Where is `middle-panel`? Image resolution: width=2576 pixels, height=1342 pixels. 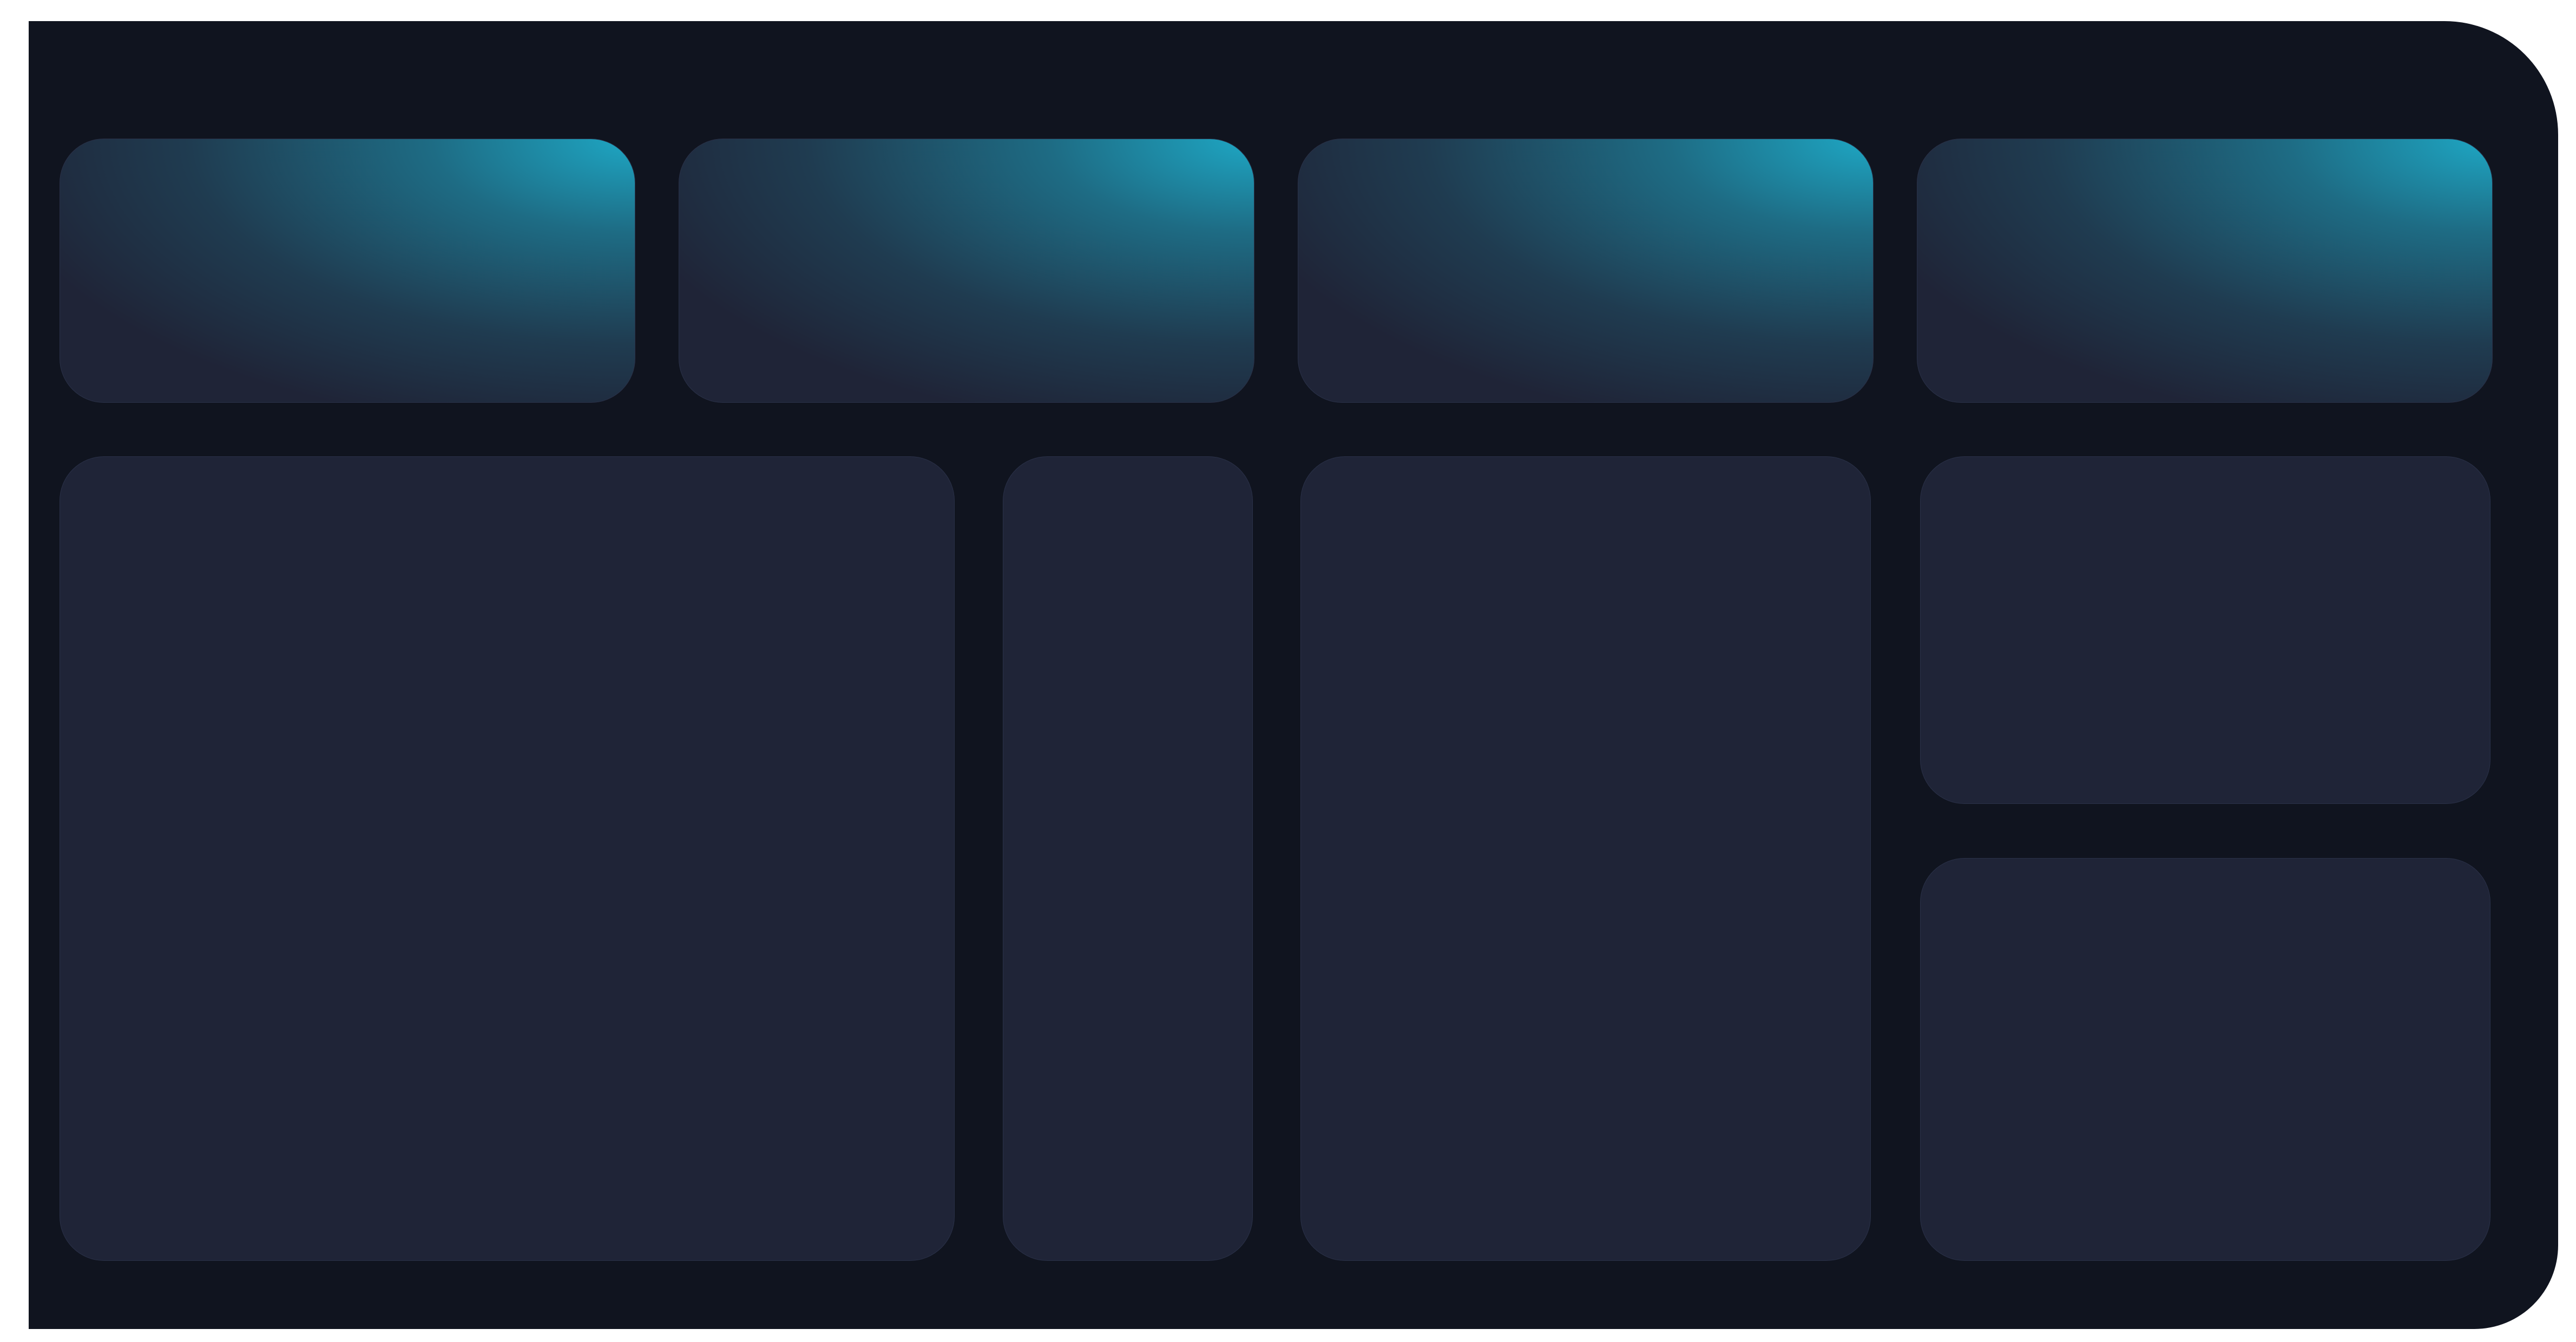 middle-panel is located at coordinates (1585, 859).